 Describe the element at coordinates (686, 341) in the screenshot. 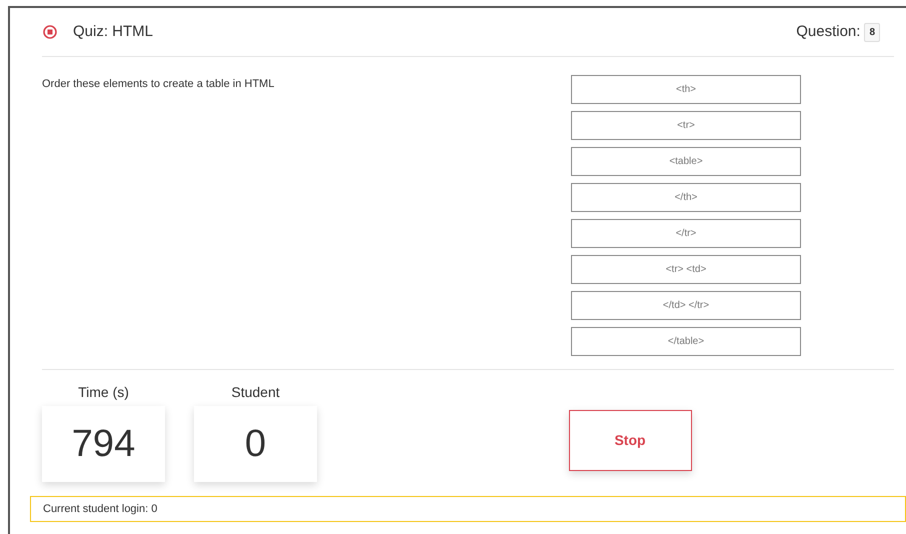

I see `answer-tile: </table>` at that location.